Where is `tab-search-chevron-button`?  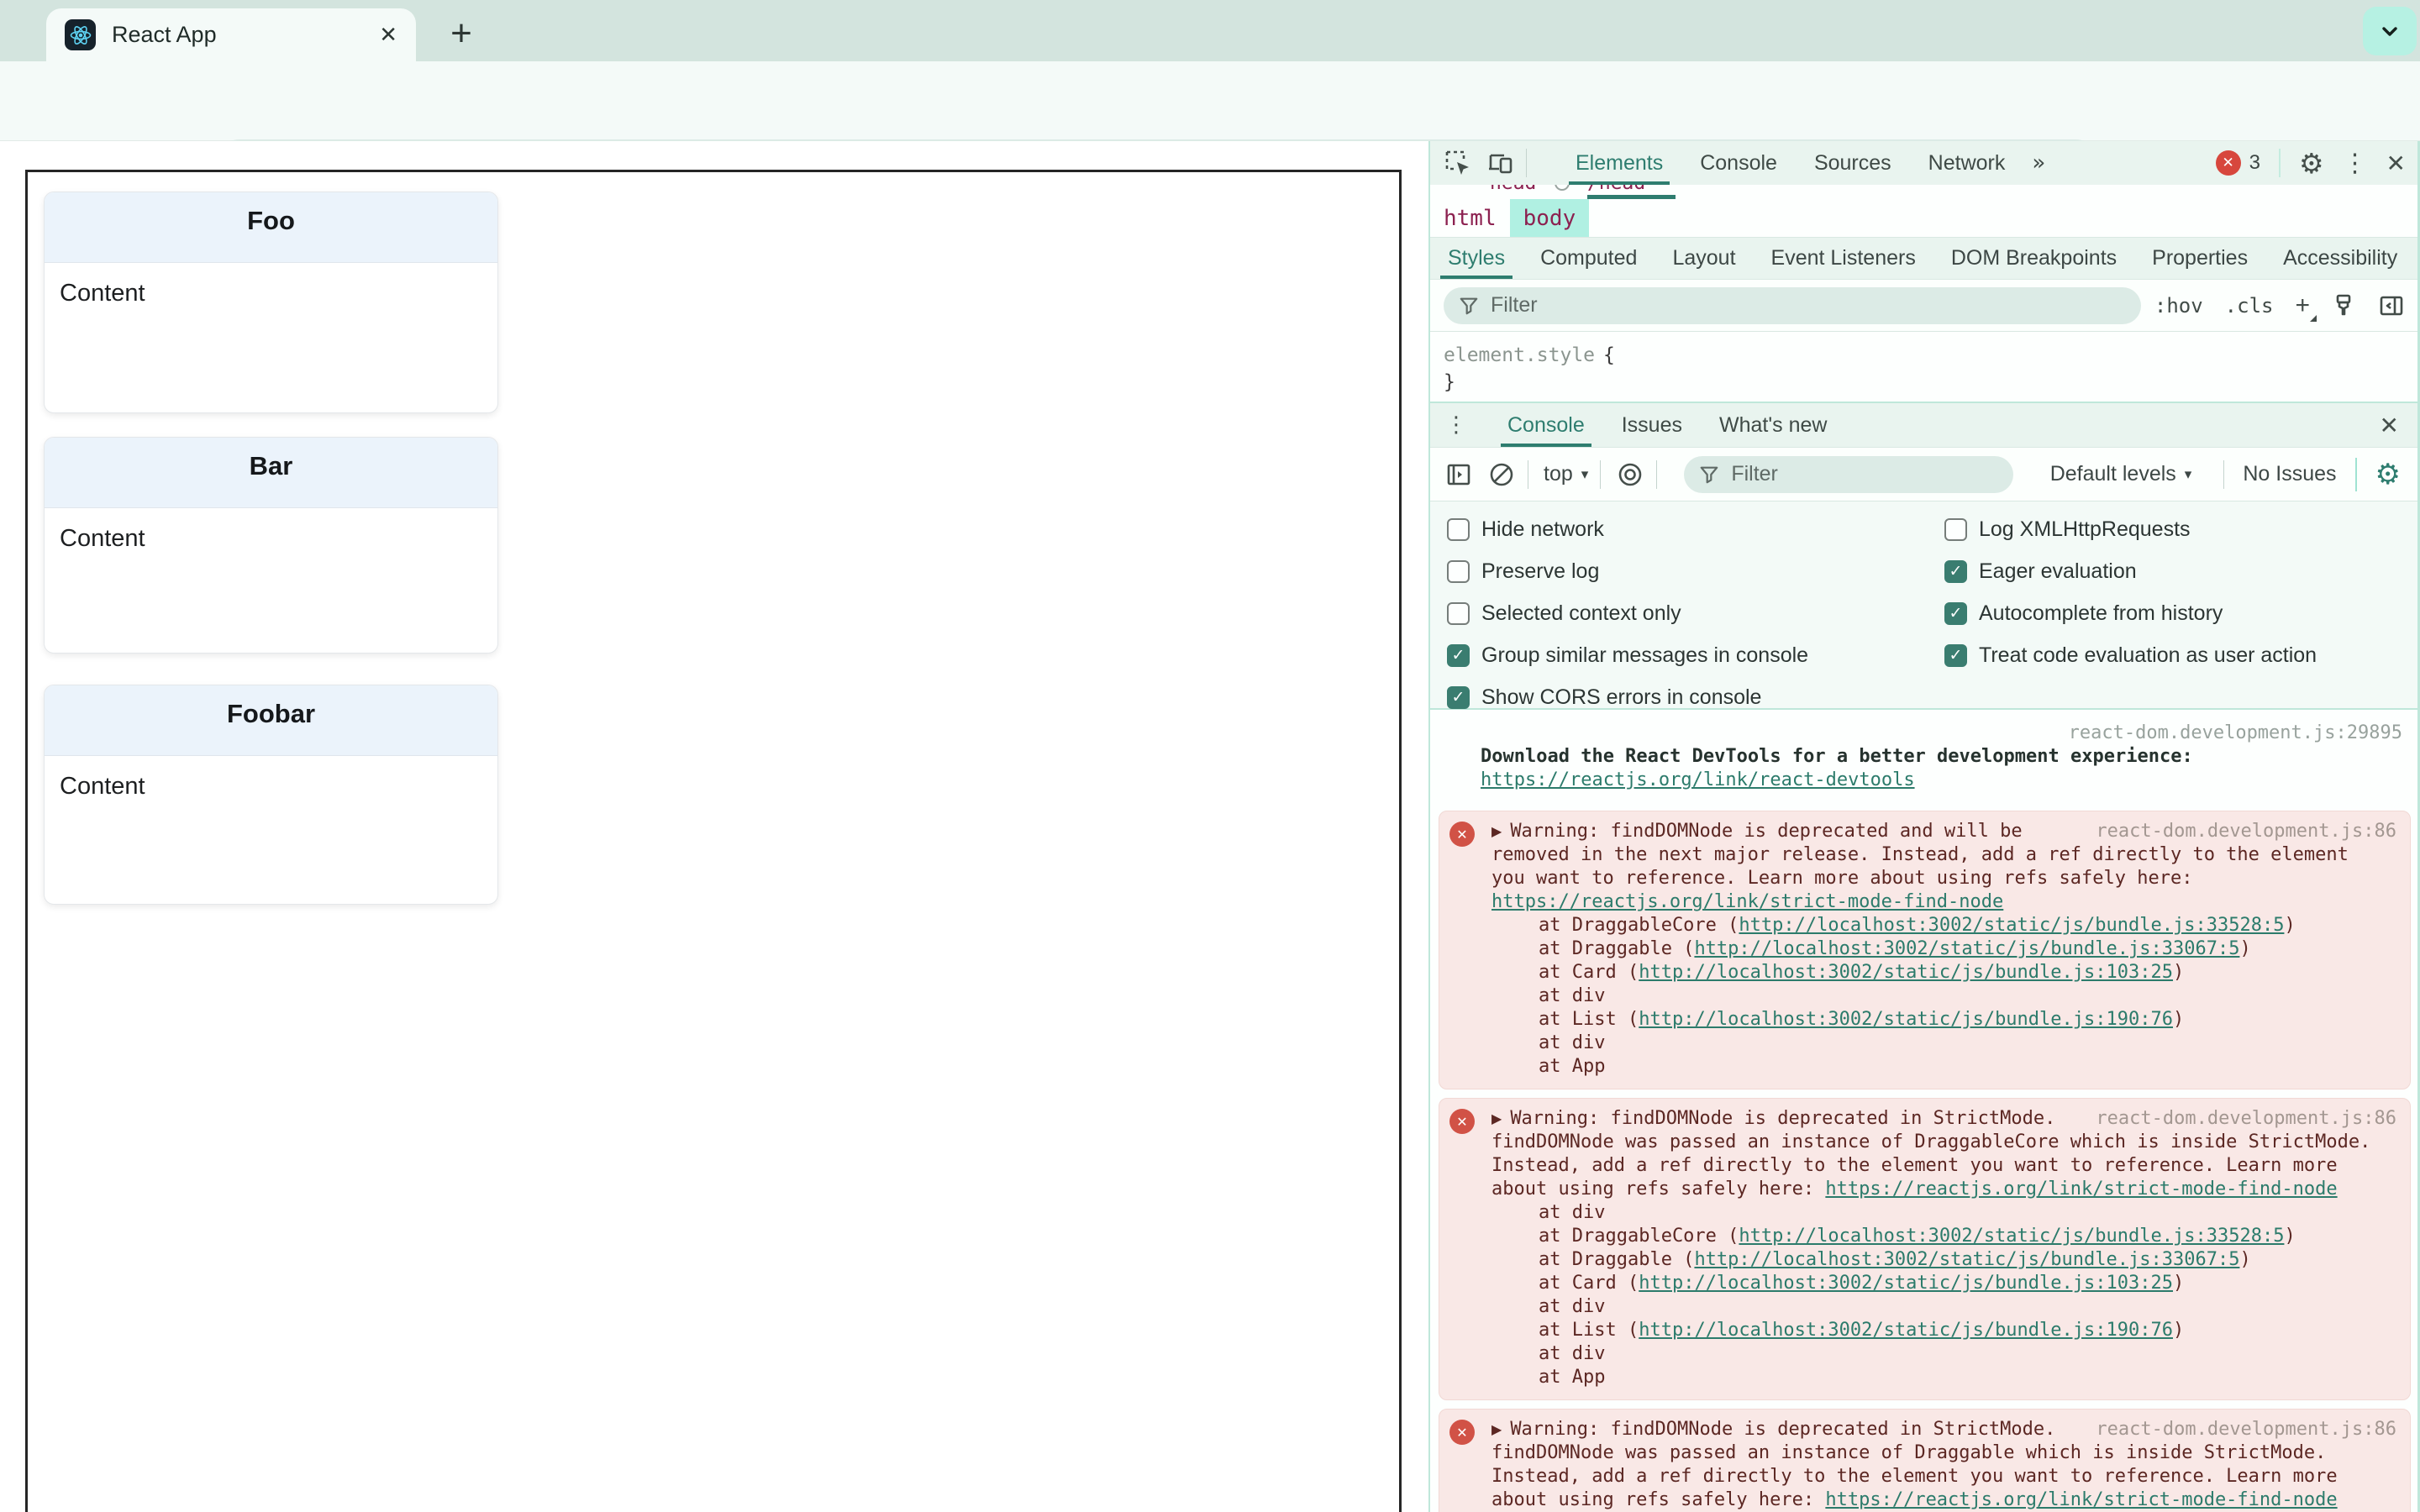 tab-search-chevron-button is located at coordinates (2390, 31).